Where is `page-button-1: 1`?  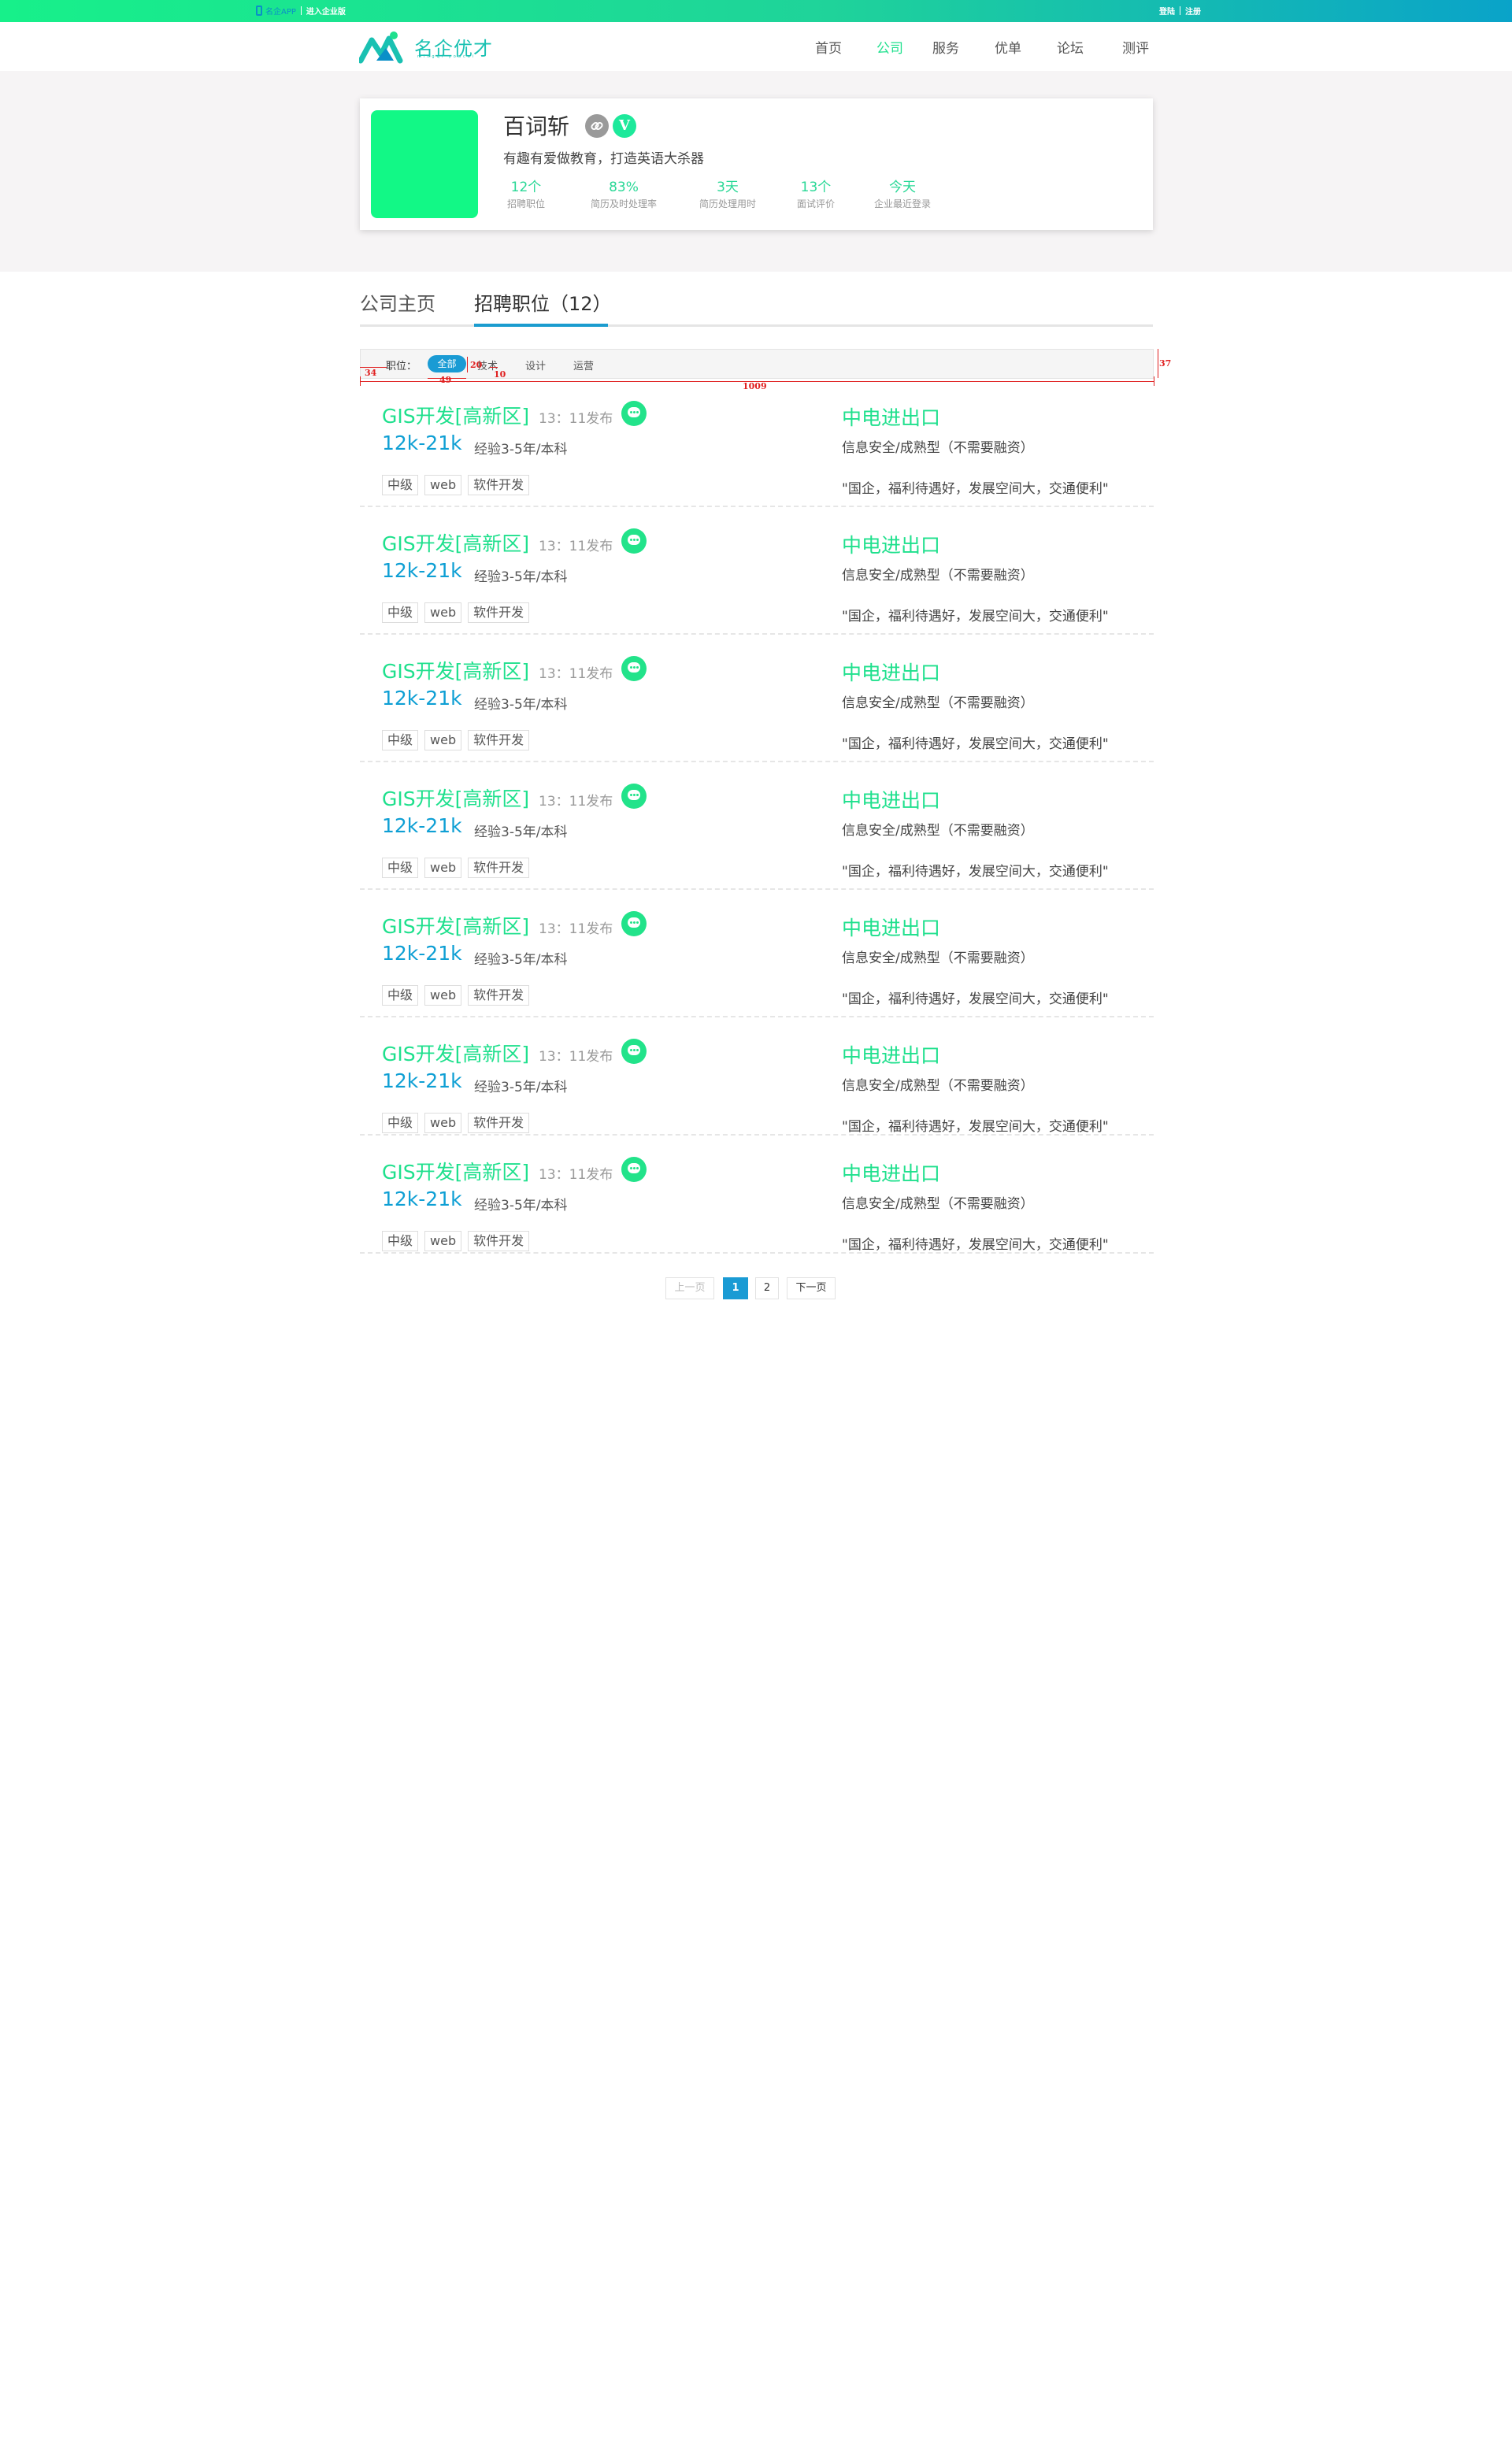
page-button-1: 1 is located at coordinates (735, 1288).